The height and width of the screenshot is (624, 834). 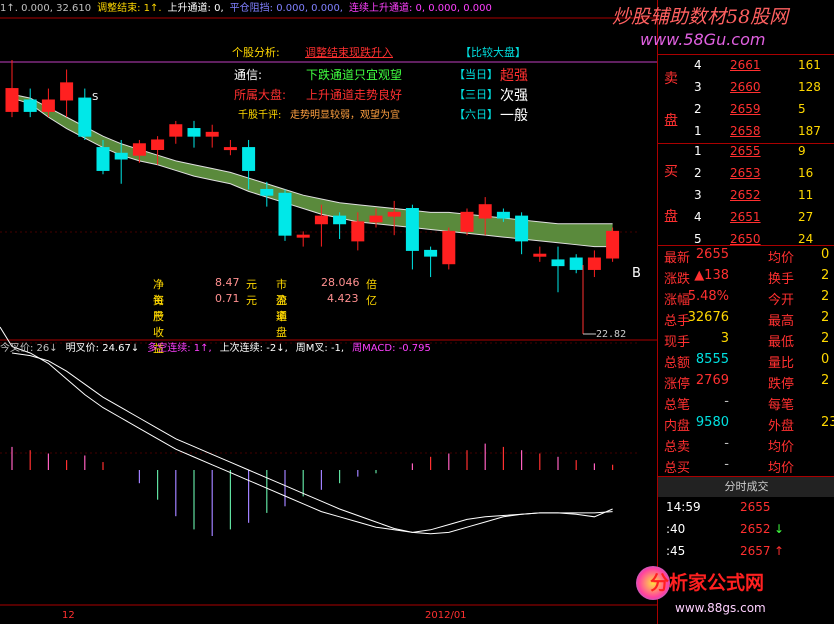 I want to click on comm-value: 下跌通道只宜观望, so click(x=354, y=75).